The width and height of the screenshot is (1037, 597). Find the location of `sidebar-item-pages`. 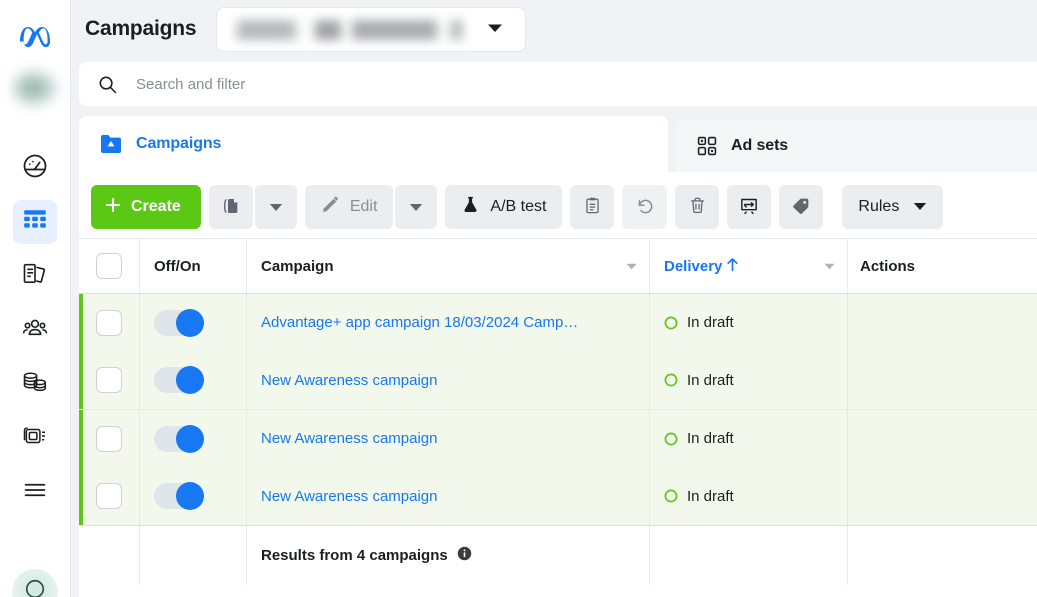

sidebar-item-pages is located at coordinates (35, 276).